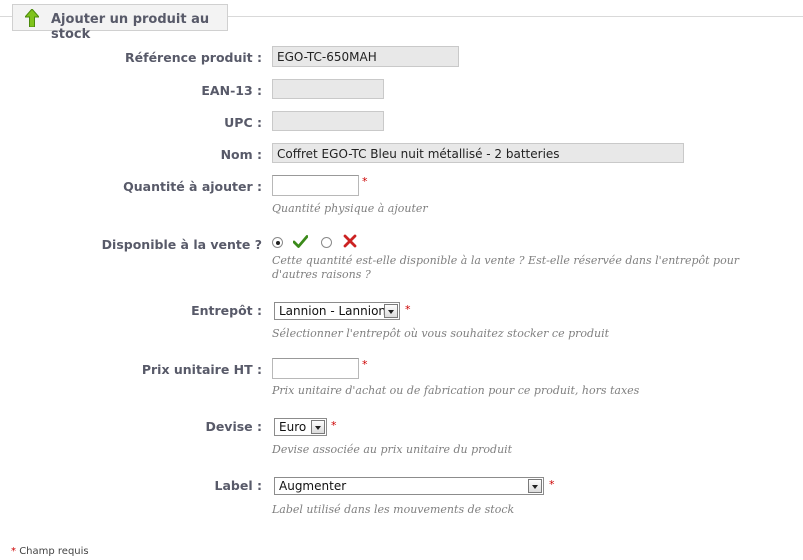 The width and height of the screenshot is (803, 560). What do you see at coordinates (201, 369) in the screenshot?
I see `unit-price-label: Prix unitaire HT :` at bounding box center [201, 369].